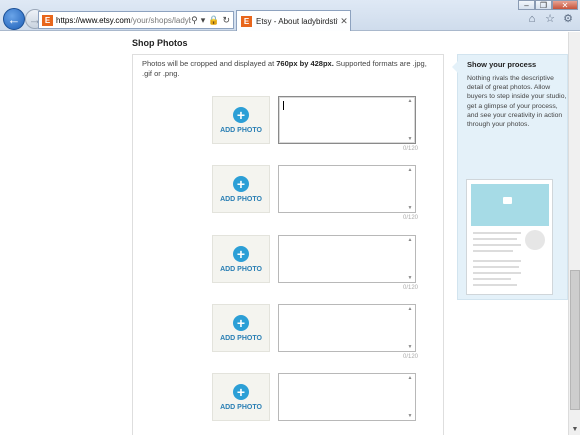 This screenshot has width=580, height=435. I want to click on url-host: https://www.etsy.com, so click(93, 20).